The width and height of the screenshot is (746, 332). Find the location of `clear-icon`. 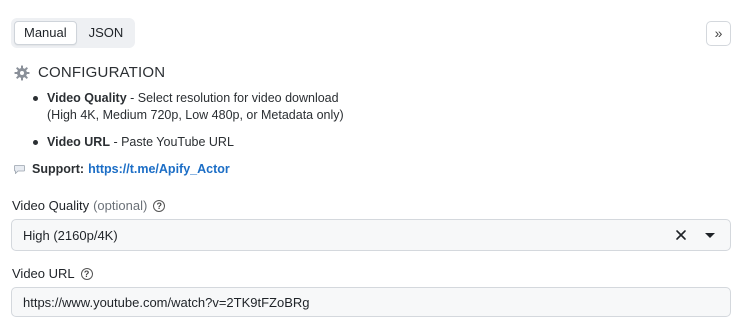

clear-icon is located at coordinates (681, 235).